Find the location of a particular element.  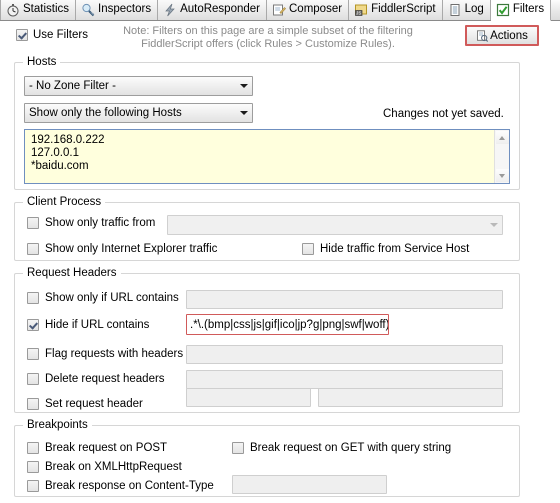

show-only-traffic-from-label: Show only traffic from is located at coordinates (100, 223).